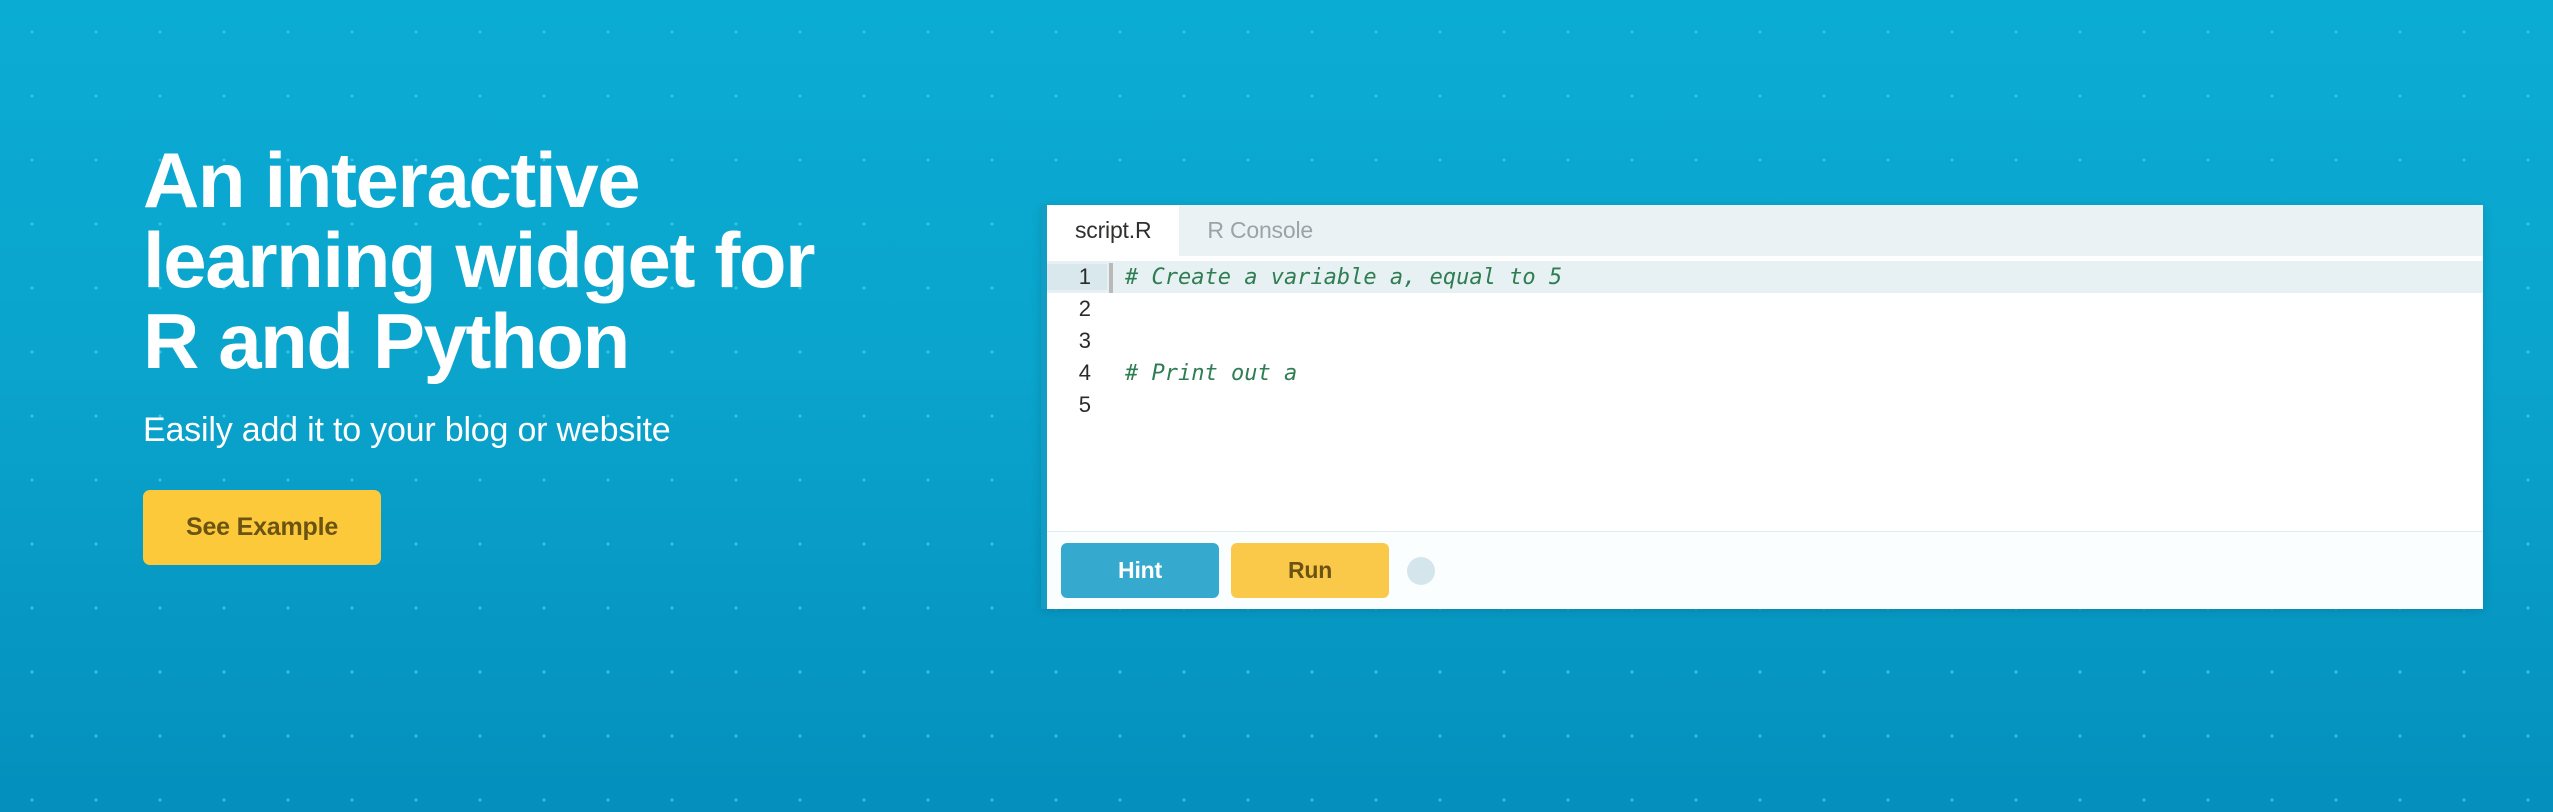 The image size is (2553, 812). Describe the element at coordinates (1911, 230) in the screenshot. I see `tab-bar-filler` at that location.